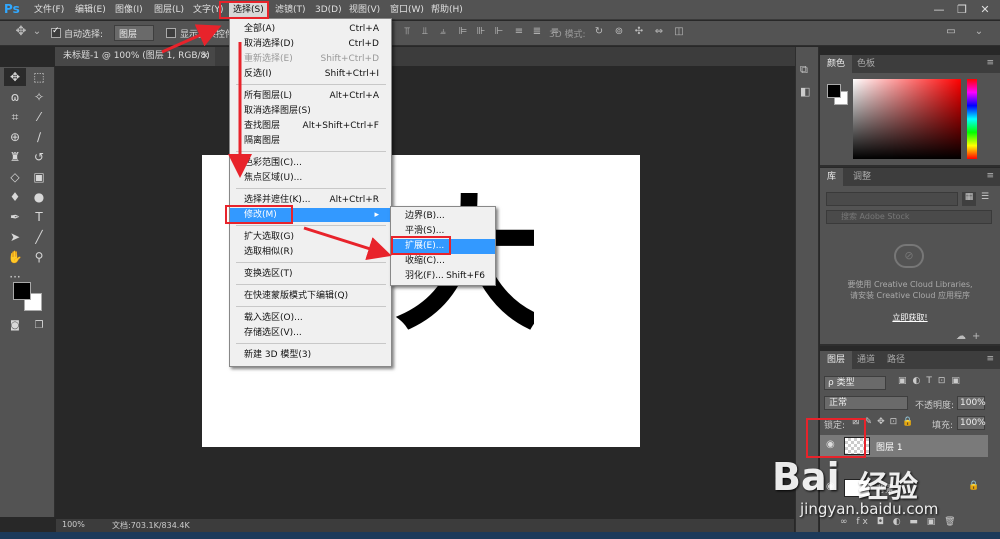 The height and width of the screenshot is (539, 1000). Describe the element at coordinates (169, 10) in the screenshot. I see `menu-layer: 图层(L)` at that location.